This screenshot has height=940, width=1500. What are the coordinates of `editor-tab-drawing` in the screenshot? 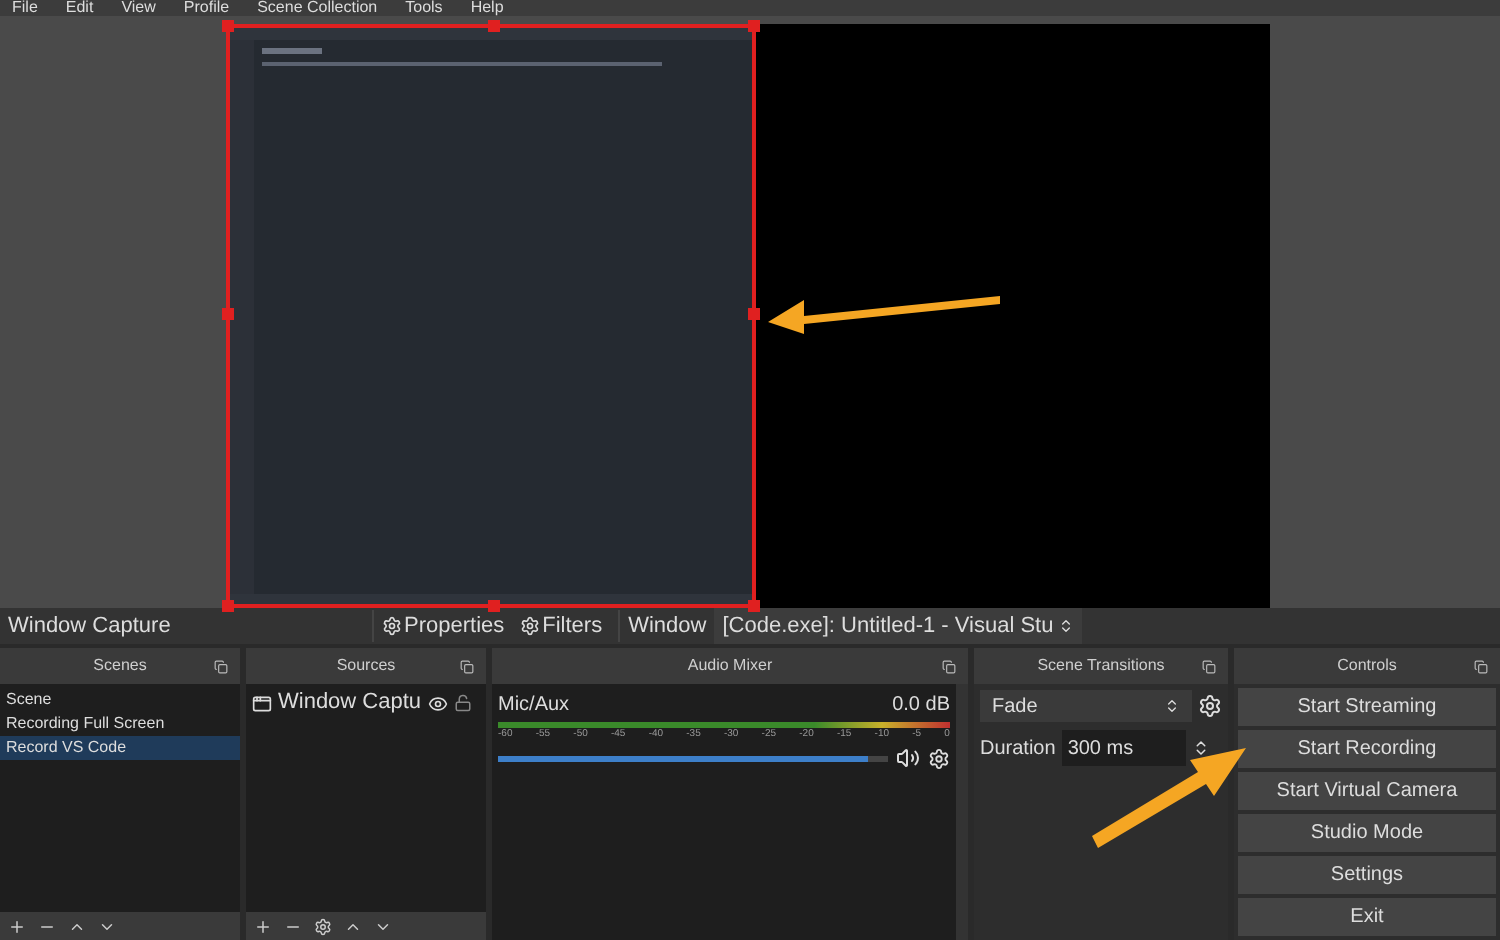 It's located at (292, 51).